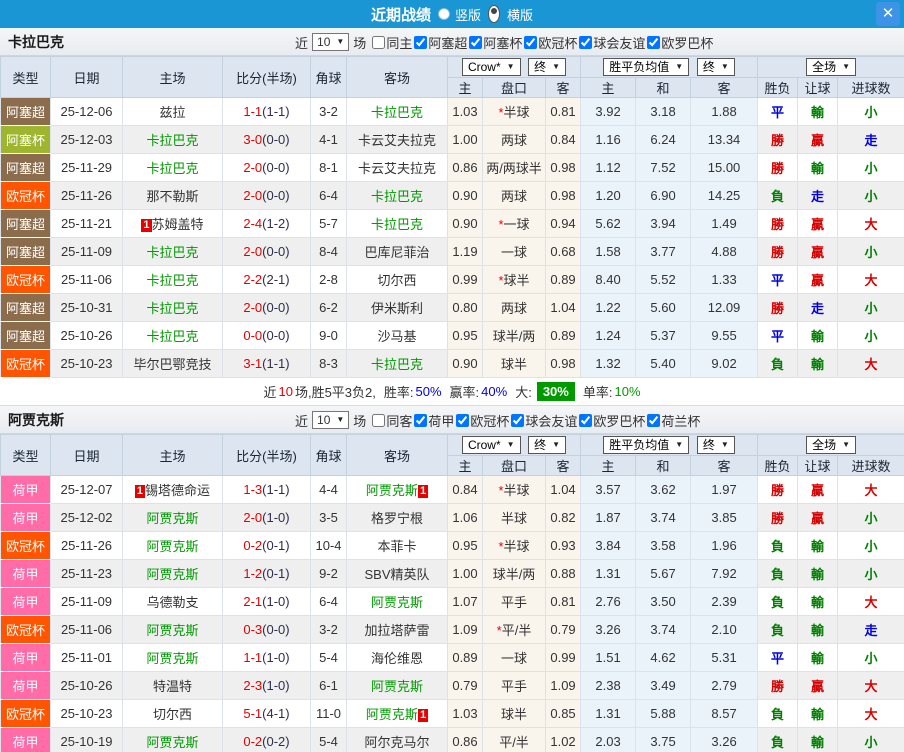  Describe the element at coordinates (673, 420) in the screenshot. I see `league-filter: 荷兰杯` at that location.